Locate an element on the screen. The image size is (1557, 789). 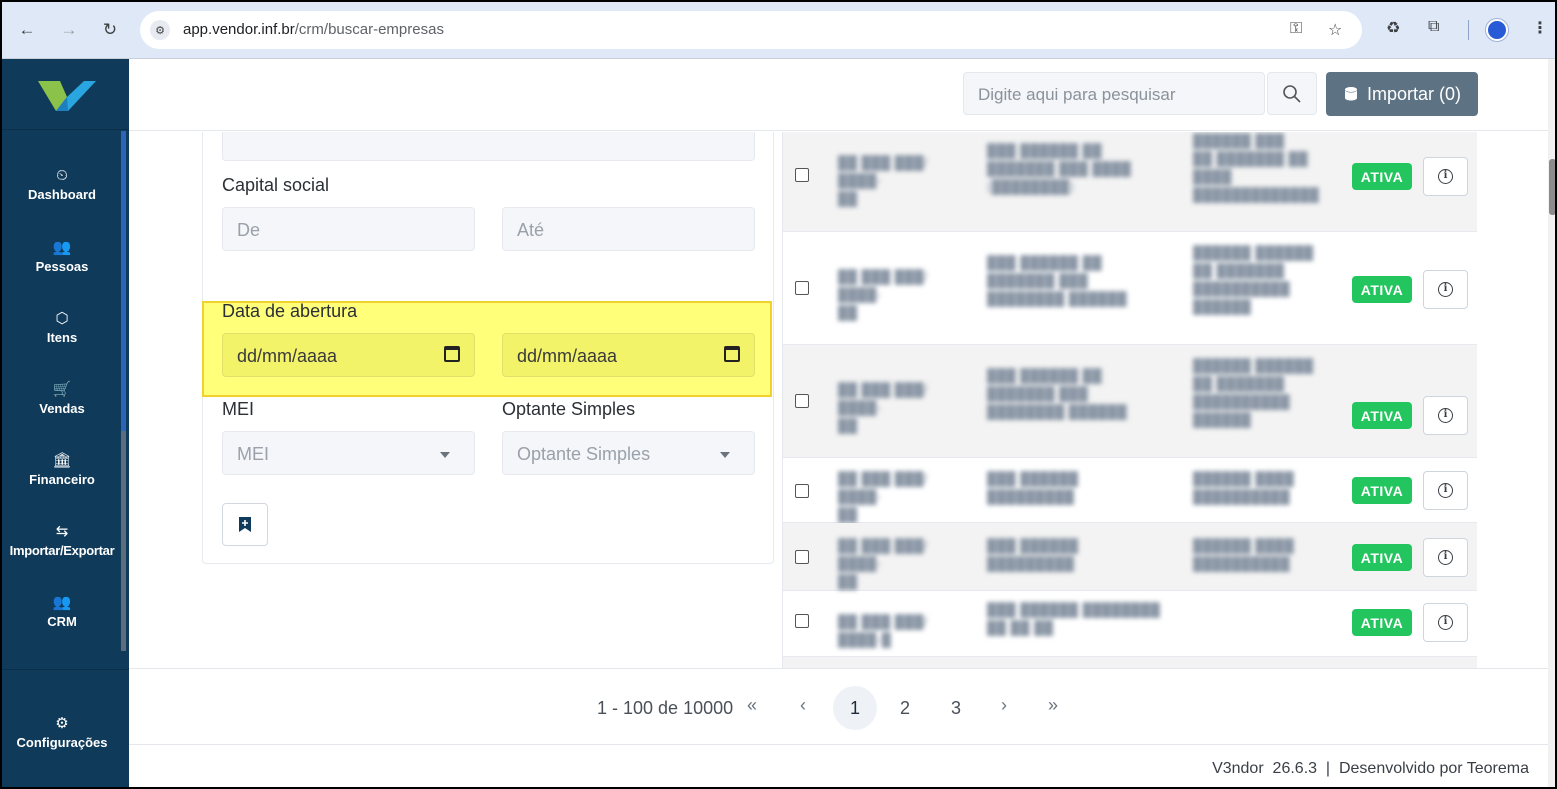
site-settings-icon: ⚙ is located at coordinates (160, 30).